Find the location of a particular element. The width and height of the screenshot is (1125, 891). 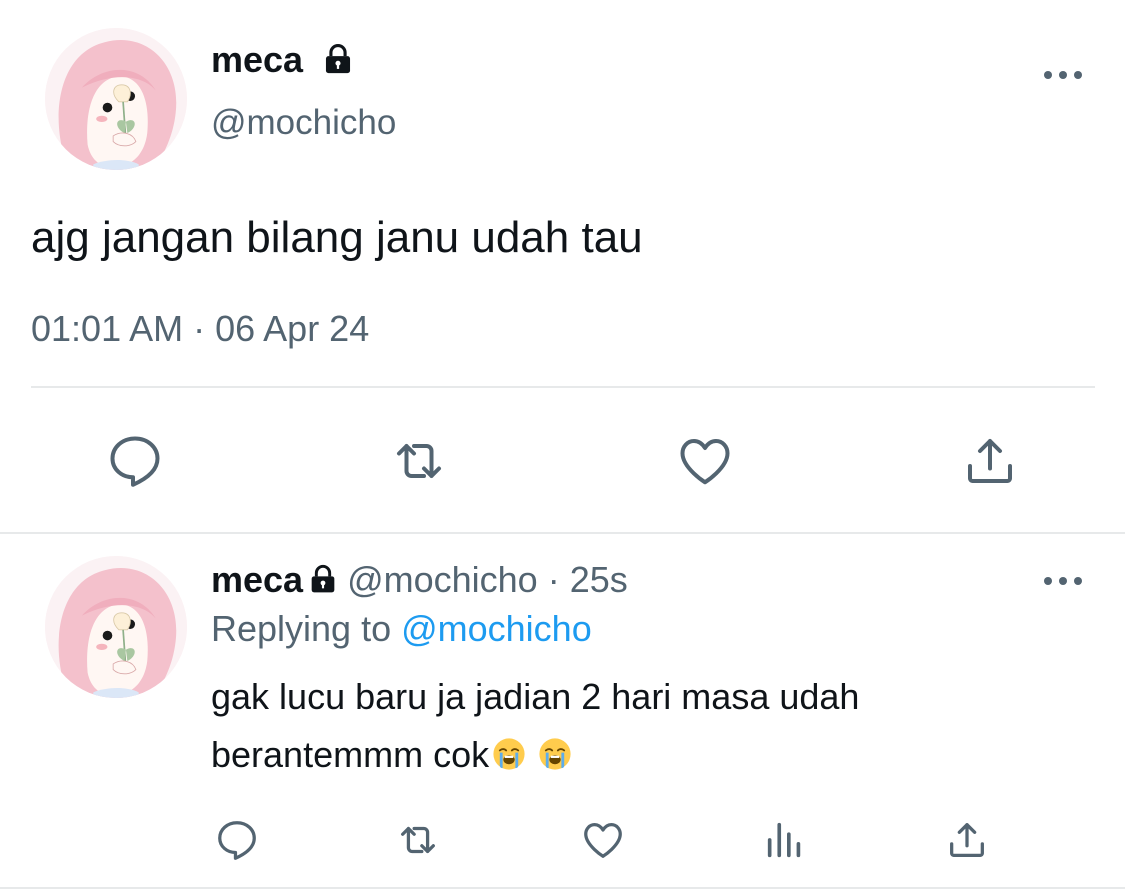

reply-author-handle: @mochicho is located at coordinates (442, 579).